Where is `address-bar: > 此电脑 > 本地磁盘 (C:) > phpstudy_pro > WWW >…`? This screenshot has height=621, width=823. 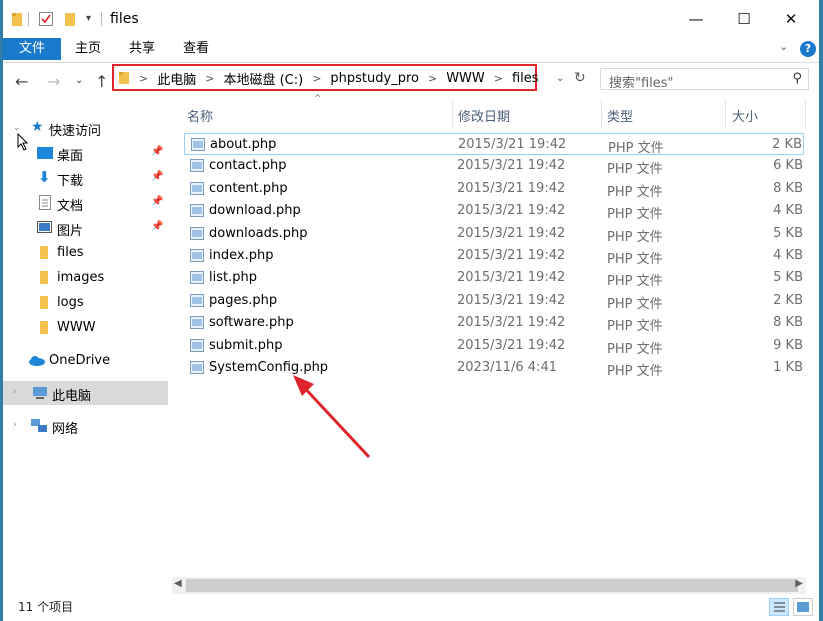 address-bar: > 此电脑 > 本地磁盘 (C:) > phpstudy_pro > WWW >… is located at coordinates (325, 77).